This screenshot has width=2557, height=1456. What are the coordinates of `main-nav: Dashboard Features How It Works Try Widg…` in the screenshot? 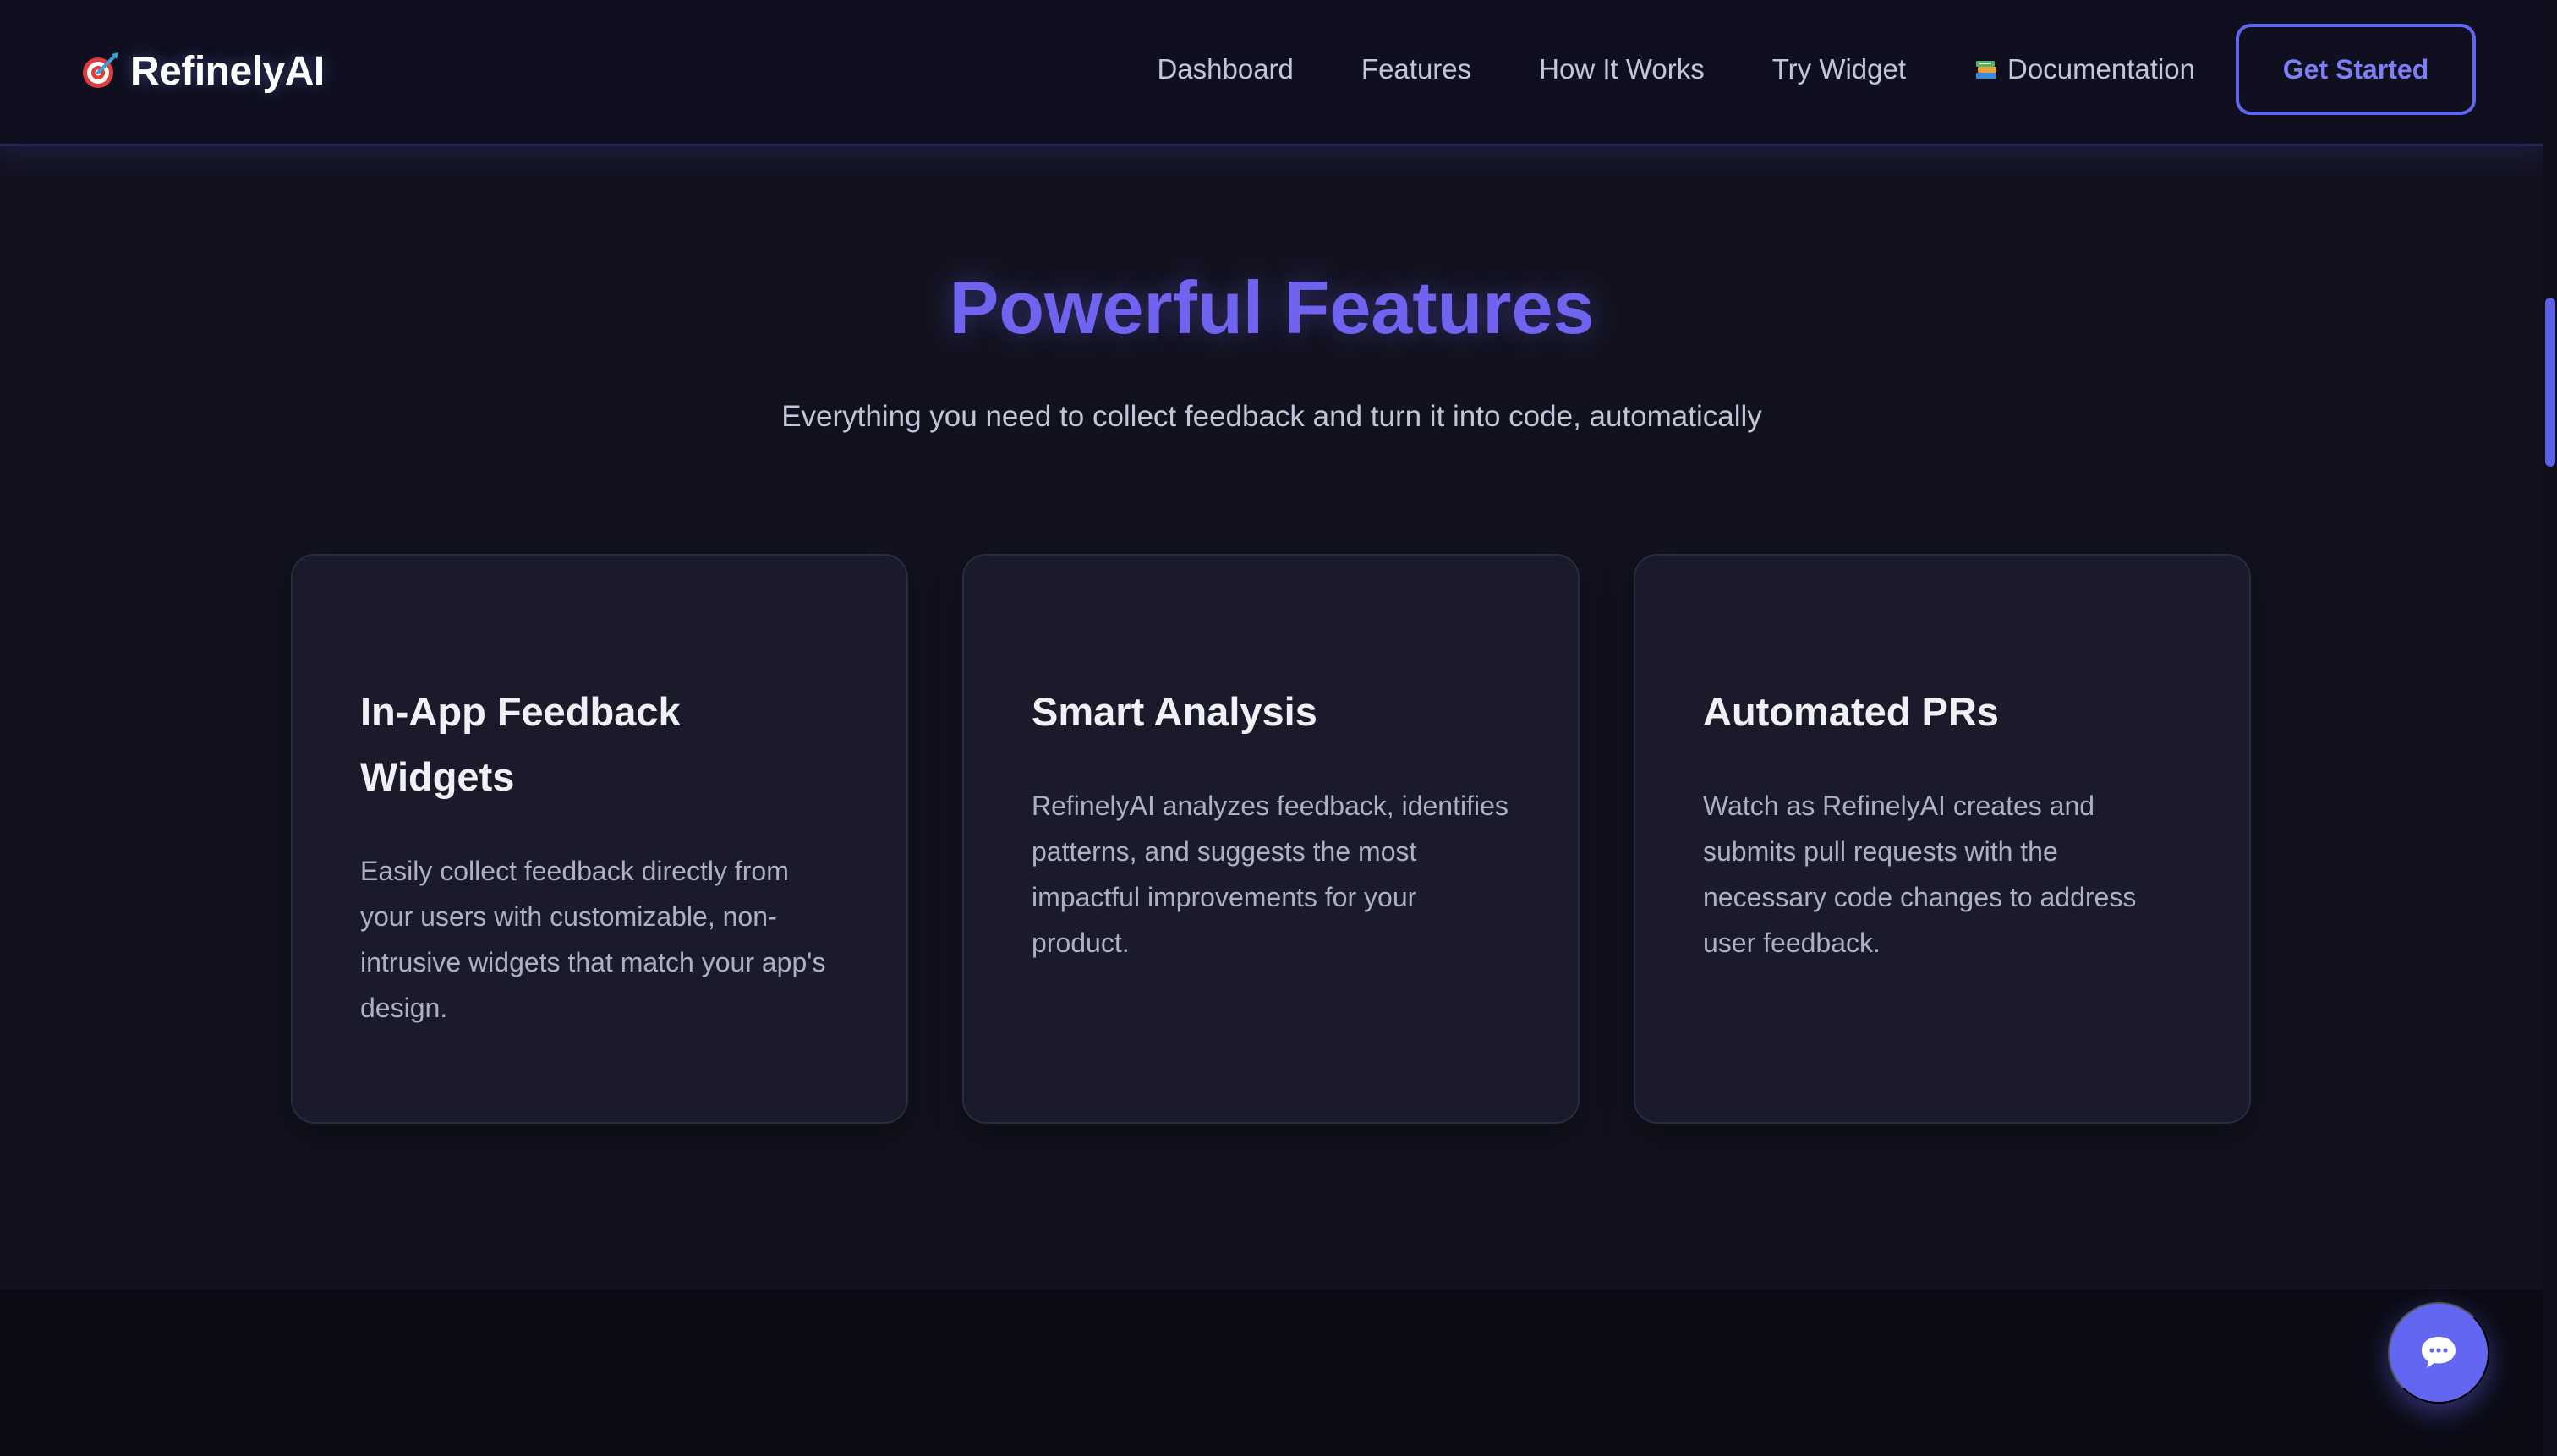 It's located at (1816, 69).